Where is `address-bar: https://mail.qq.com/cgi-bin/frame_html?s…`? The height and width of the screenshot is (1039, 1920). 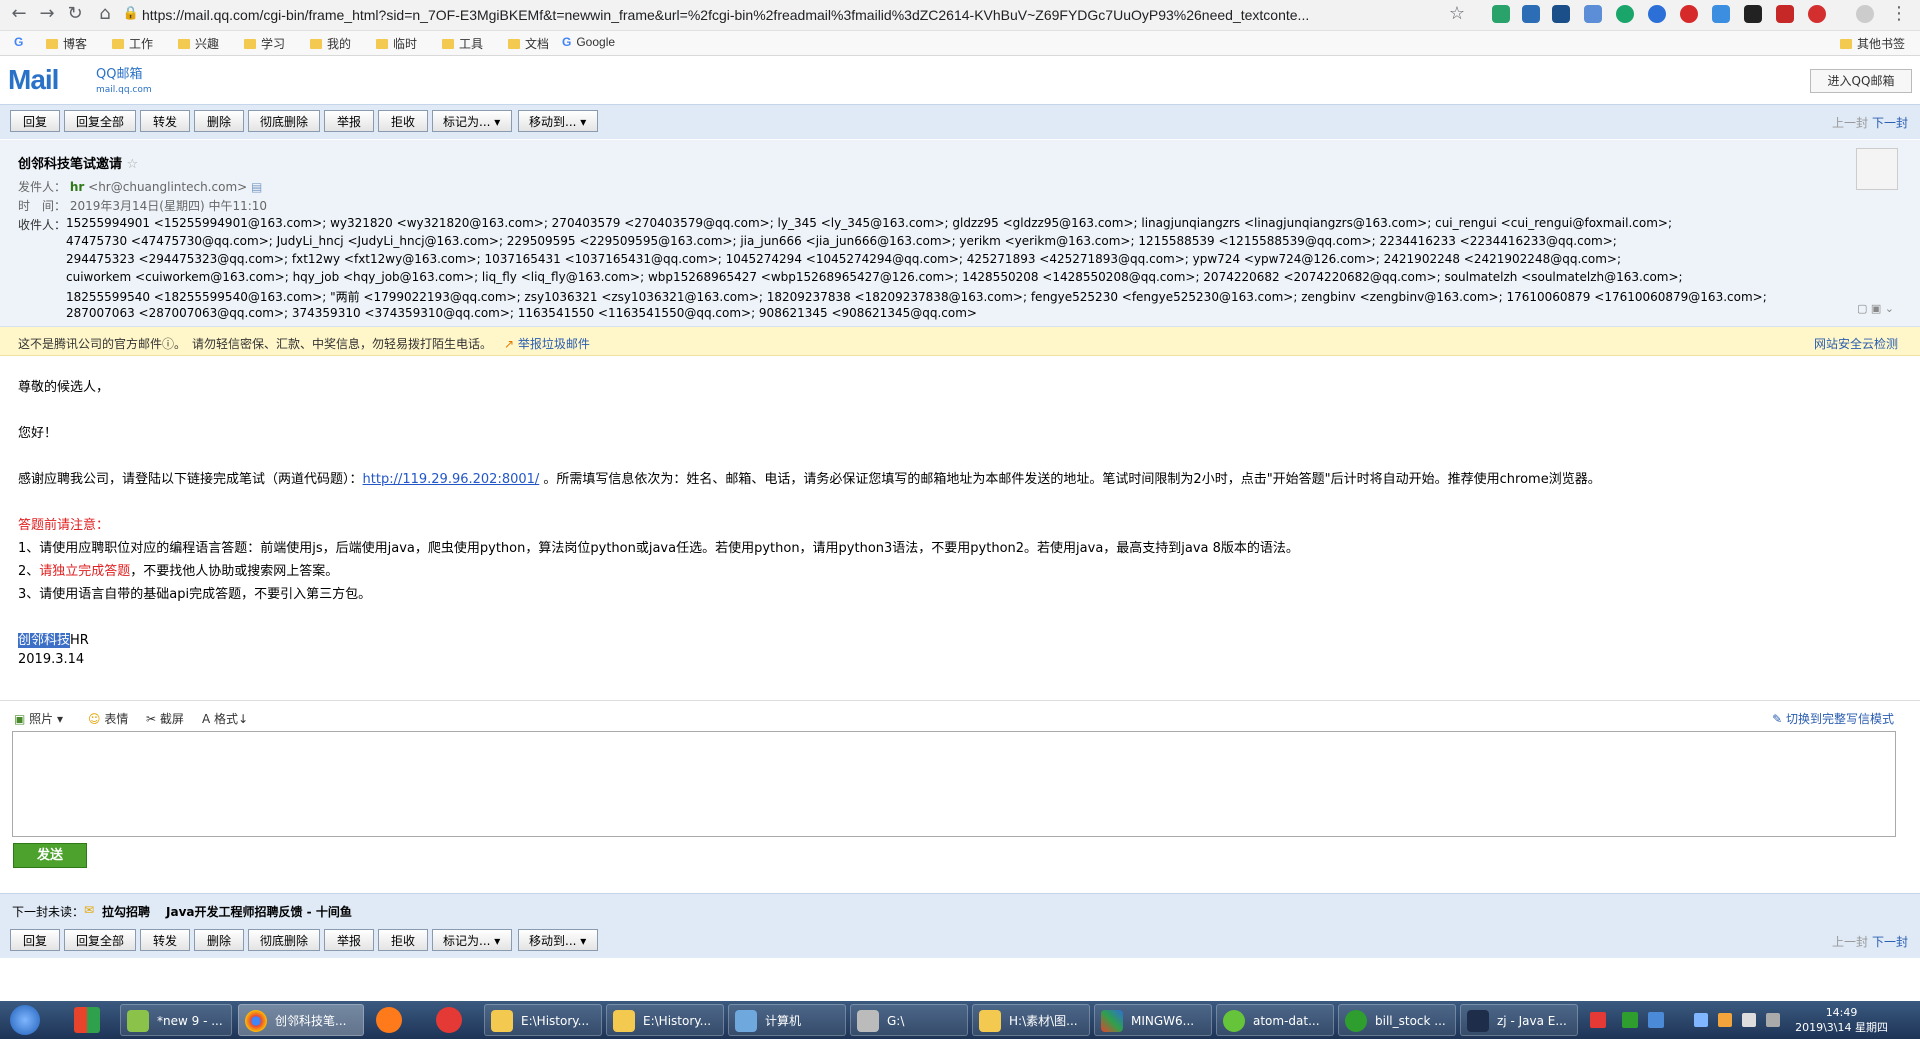 address-bar: https://mail.qq.com/cgi-bin/frame_html?s… is located at coordinates (787, 15).